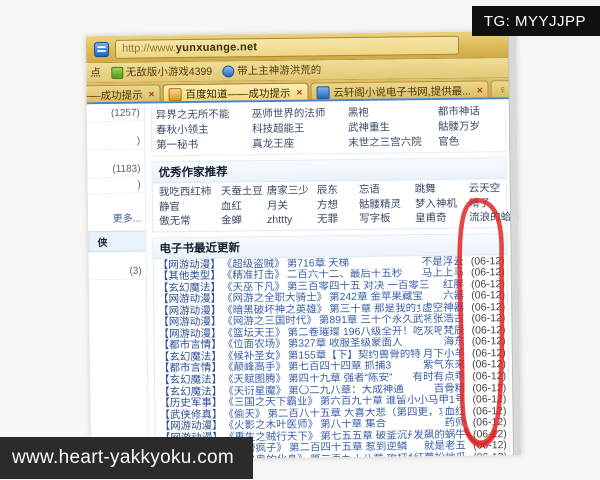 The image size is (600, 480). Describe the element at coordinates (478, 112) in the screenshot. I see `book-link: 都市神话` at that location.